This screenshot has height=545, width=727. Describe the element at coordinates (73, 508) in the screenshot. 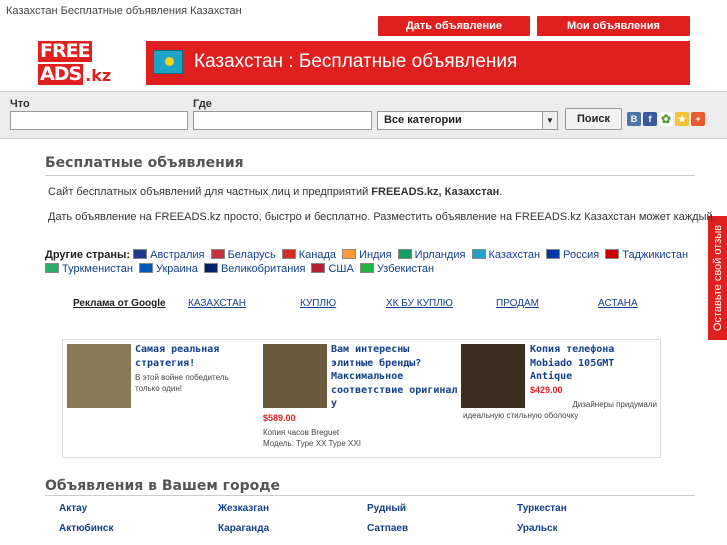

I see `city-link: Актау` at that location.